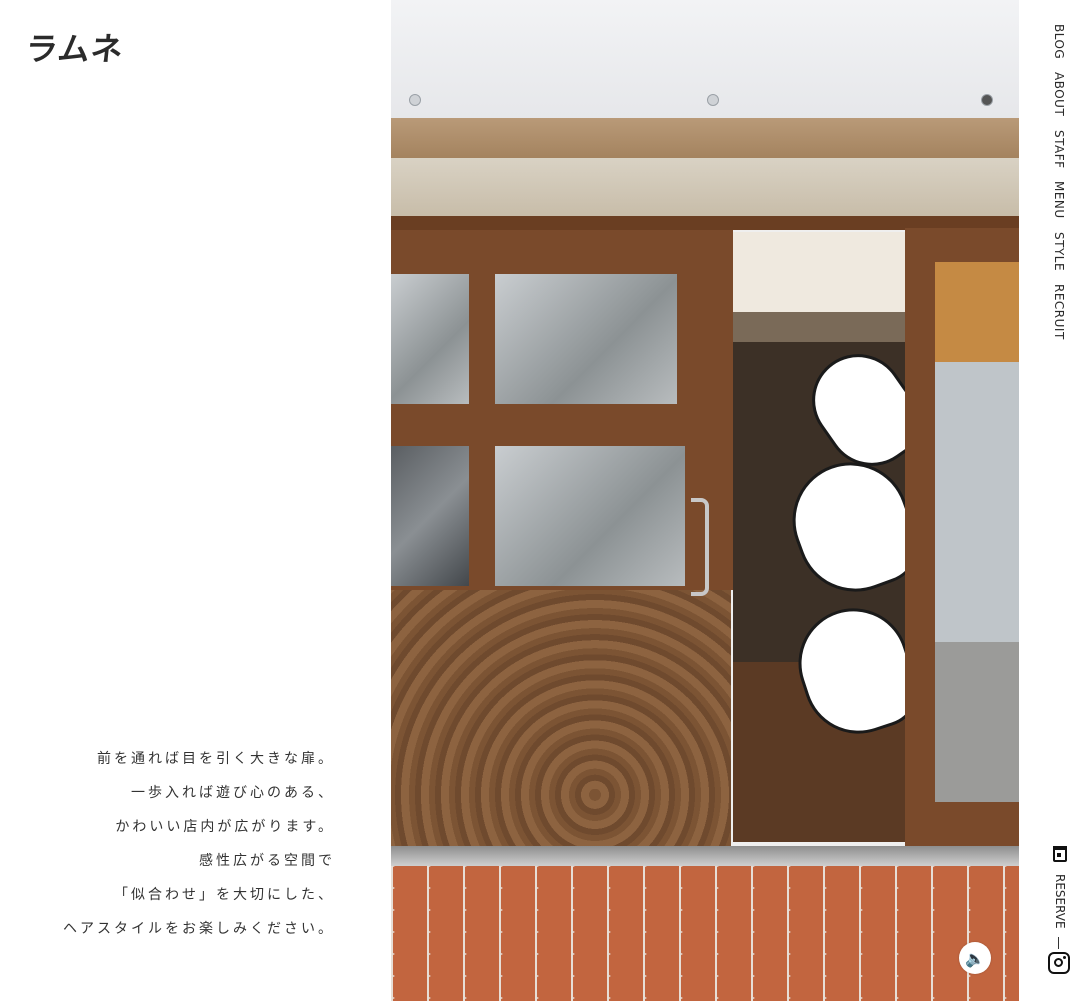 The width and height of the screenshot is (1092, 1001). What do you see at coordinates (216, 759) in the screenshot?
I see `tagline-line: 前を通れば目を引く大きな扉。` at bounding box center [216, 759].